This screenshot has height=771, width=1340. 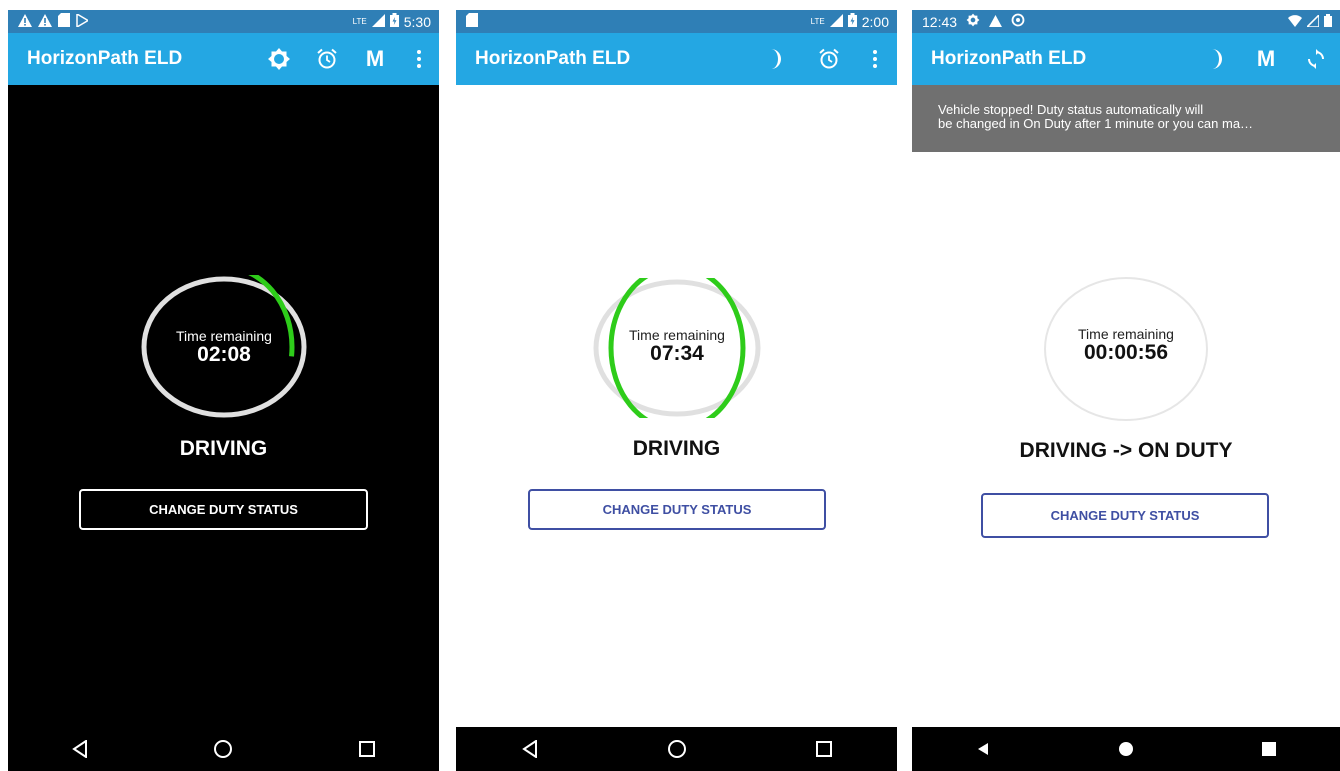 What do you see at coordinates (83, 21) in the screenshot?
I see `play-store-icon` at bounding box center [83, 21].